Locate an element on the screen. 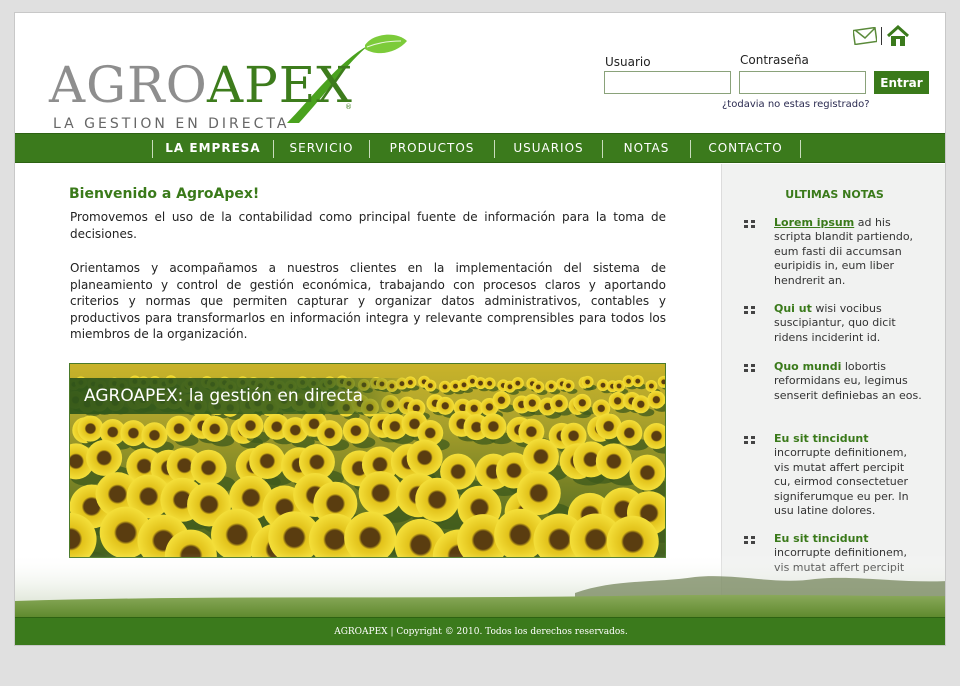 The image size is (960, 686). site-logo: AGRO APEX ® LA GESTION EN DIRECTA is located at coordinates (229, 86).